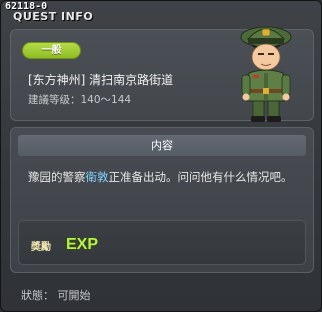  Describe the element at coordinates (97, 177) in the screenshot. I see `npc-name-link: 衛敦` at that location.